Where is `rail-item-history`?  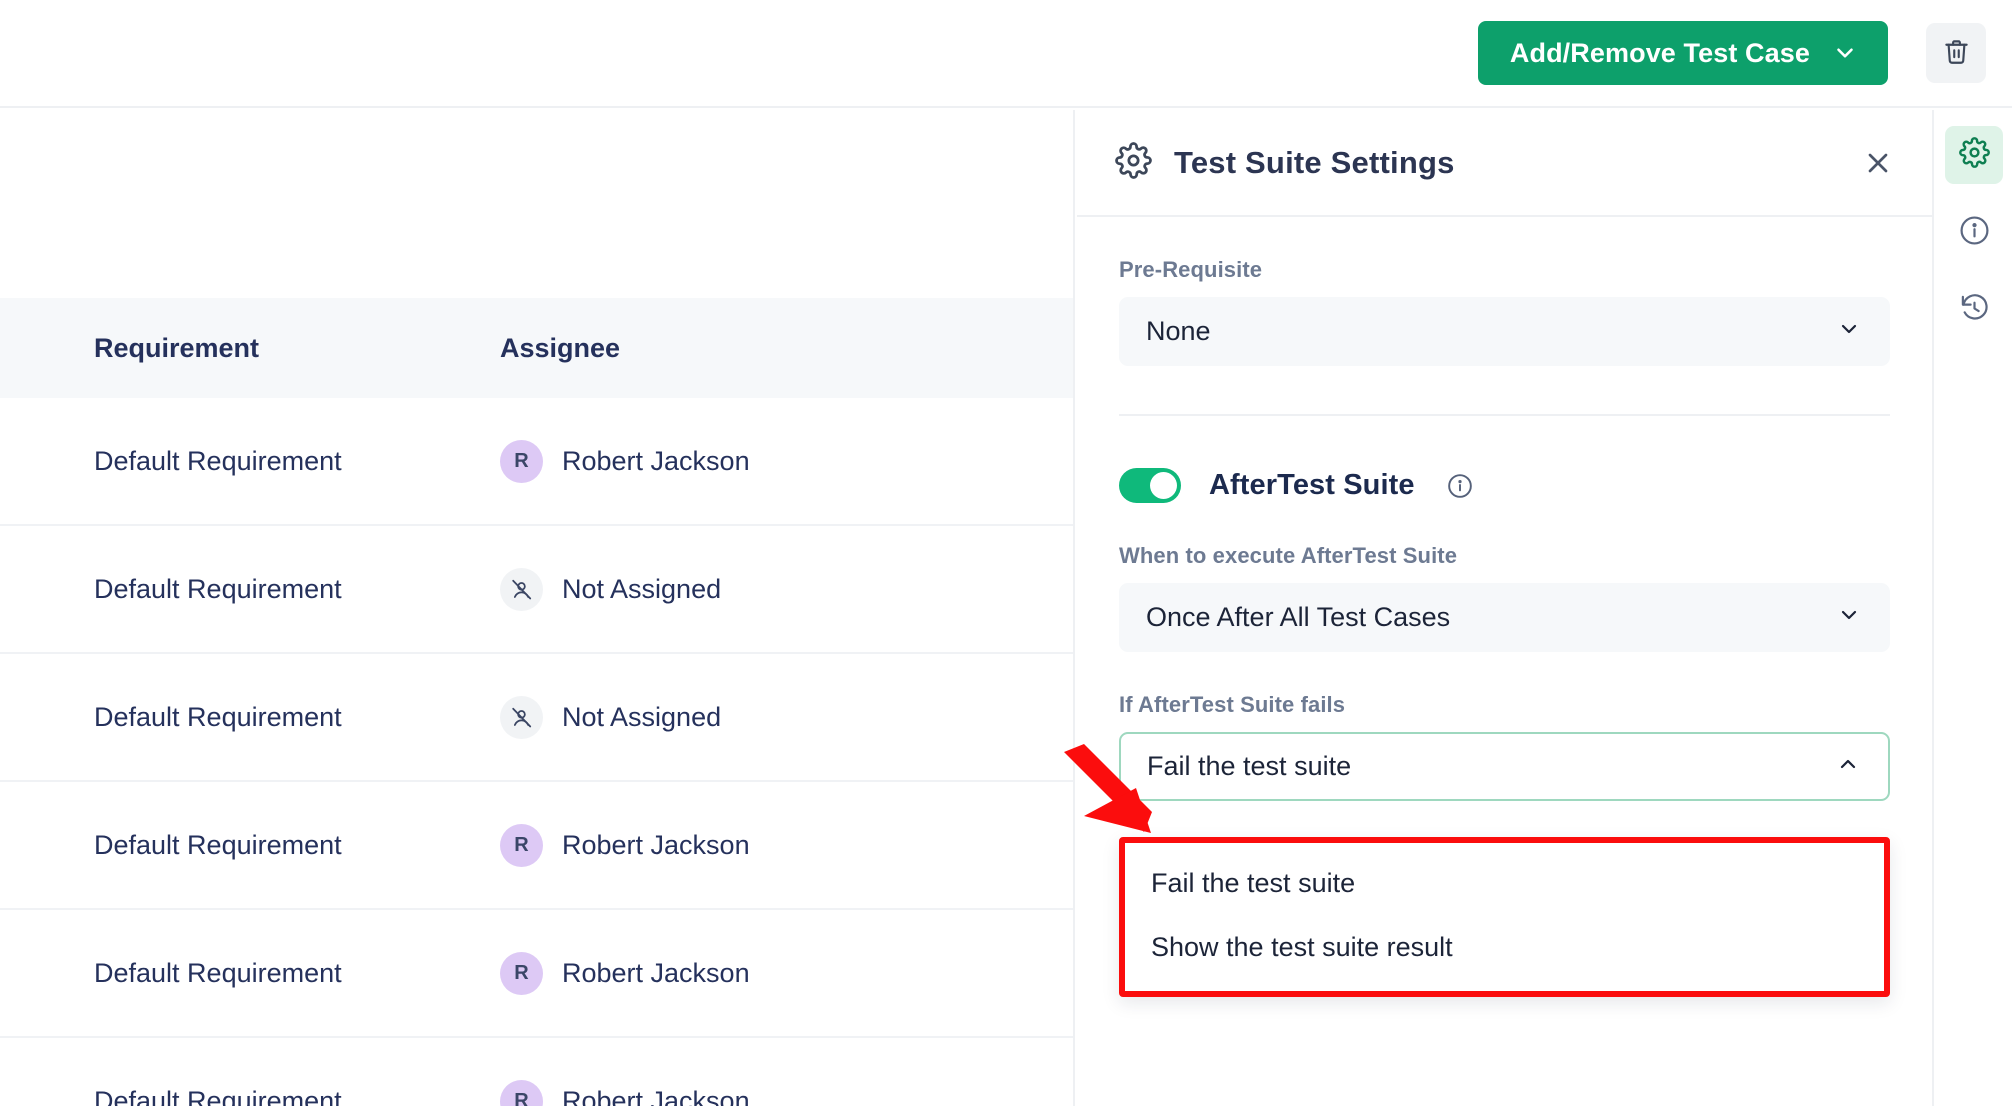 rail-item-history is located at coordinates (1974, 311).